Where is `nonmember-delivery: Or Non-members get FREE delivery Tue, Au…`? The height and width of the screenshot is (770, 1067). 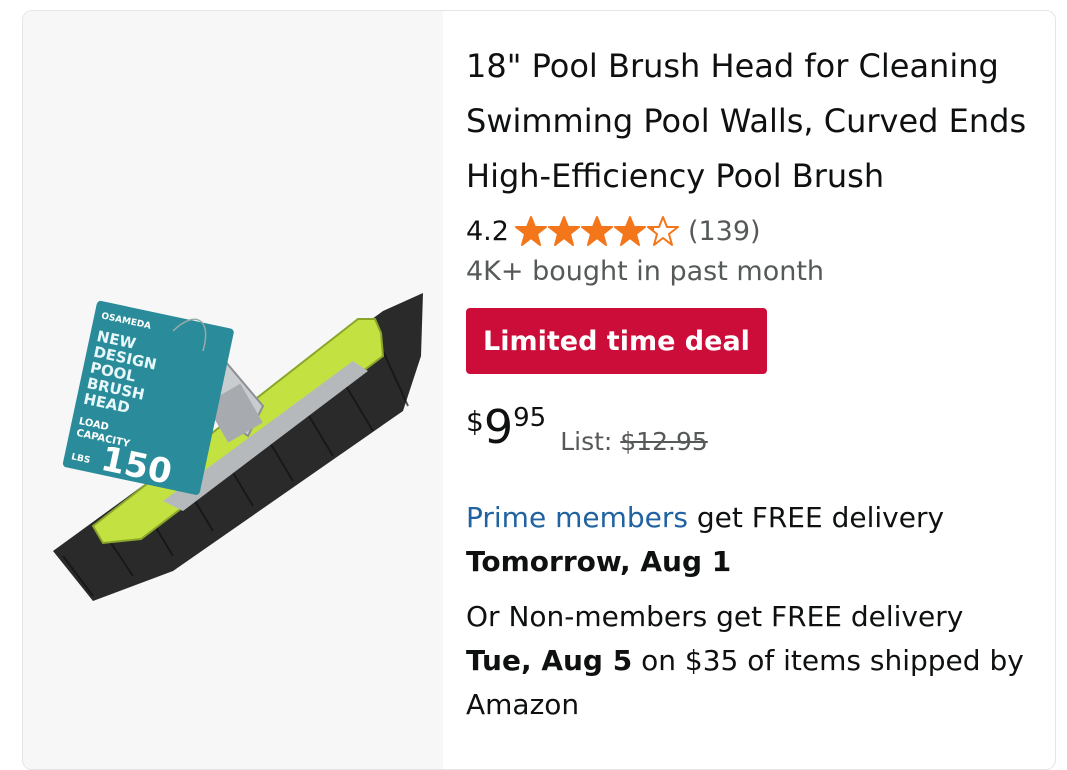
nonmember-delivery: Or Non-members get FREE delivery Tue, Au… is located at coordinates (756, 661).